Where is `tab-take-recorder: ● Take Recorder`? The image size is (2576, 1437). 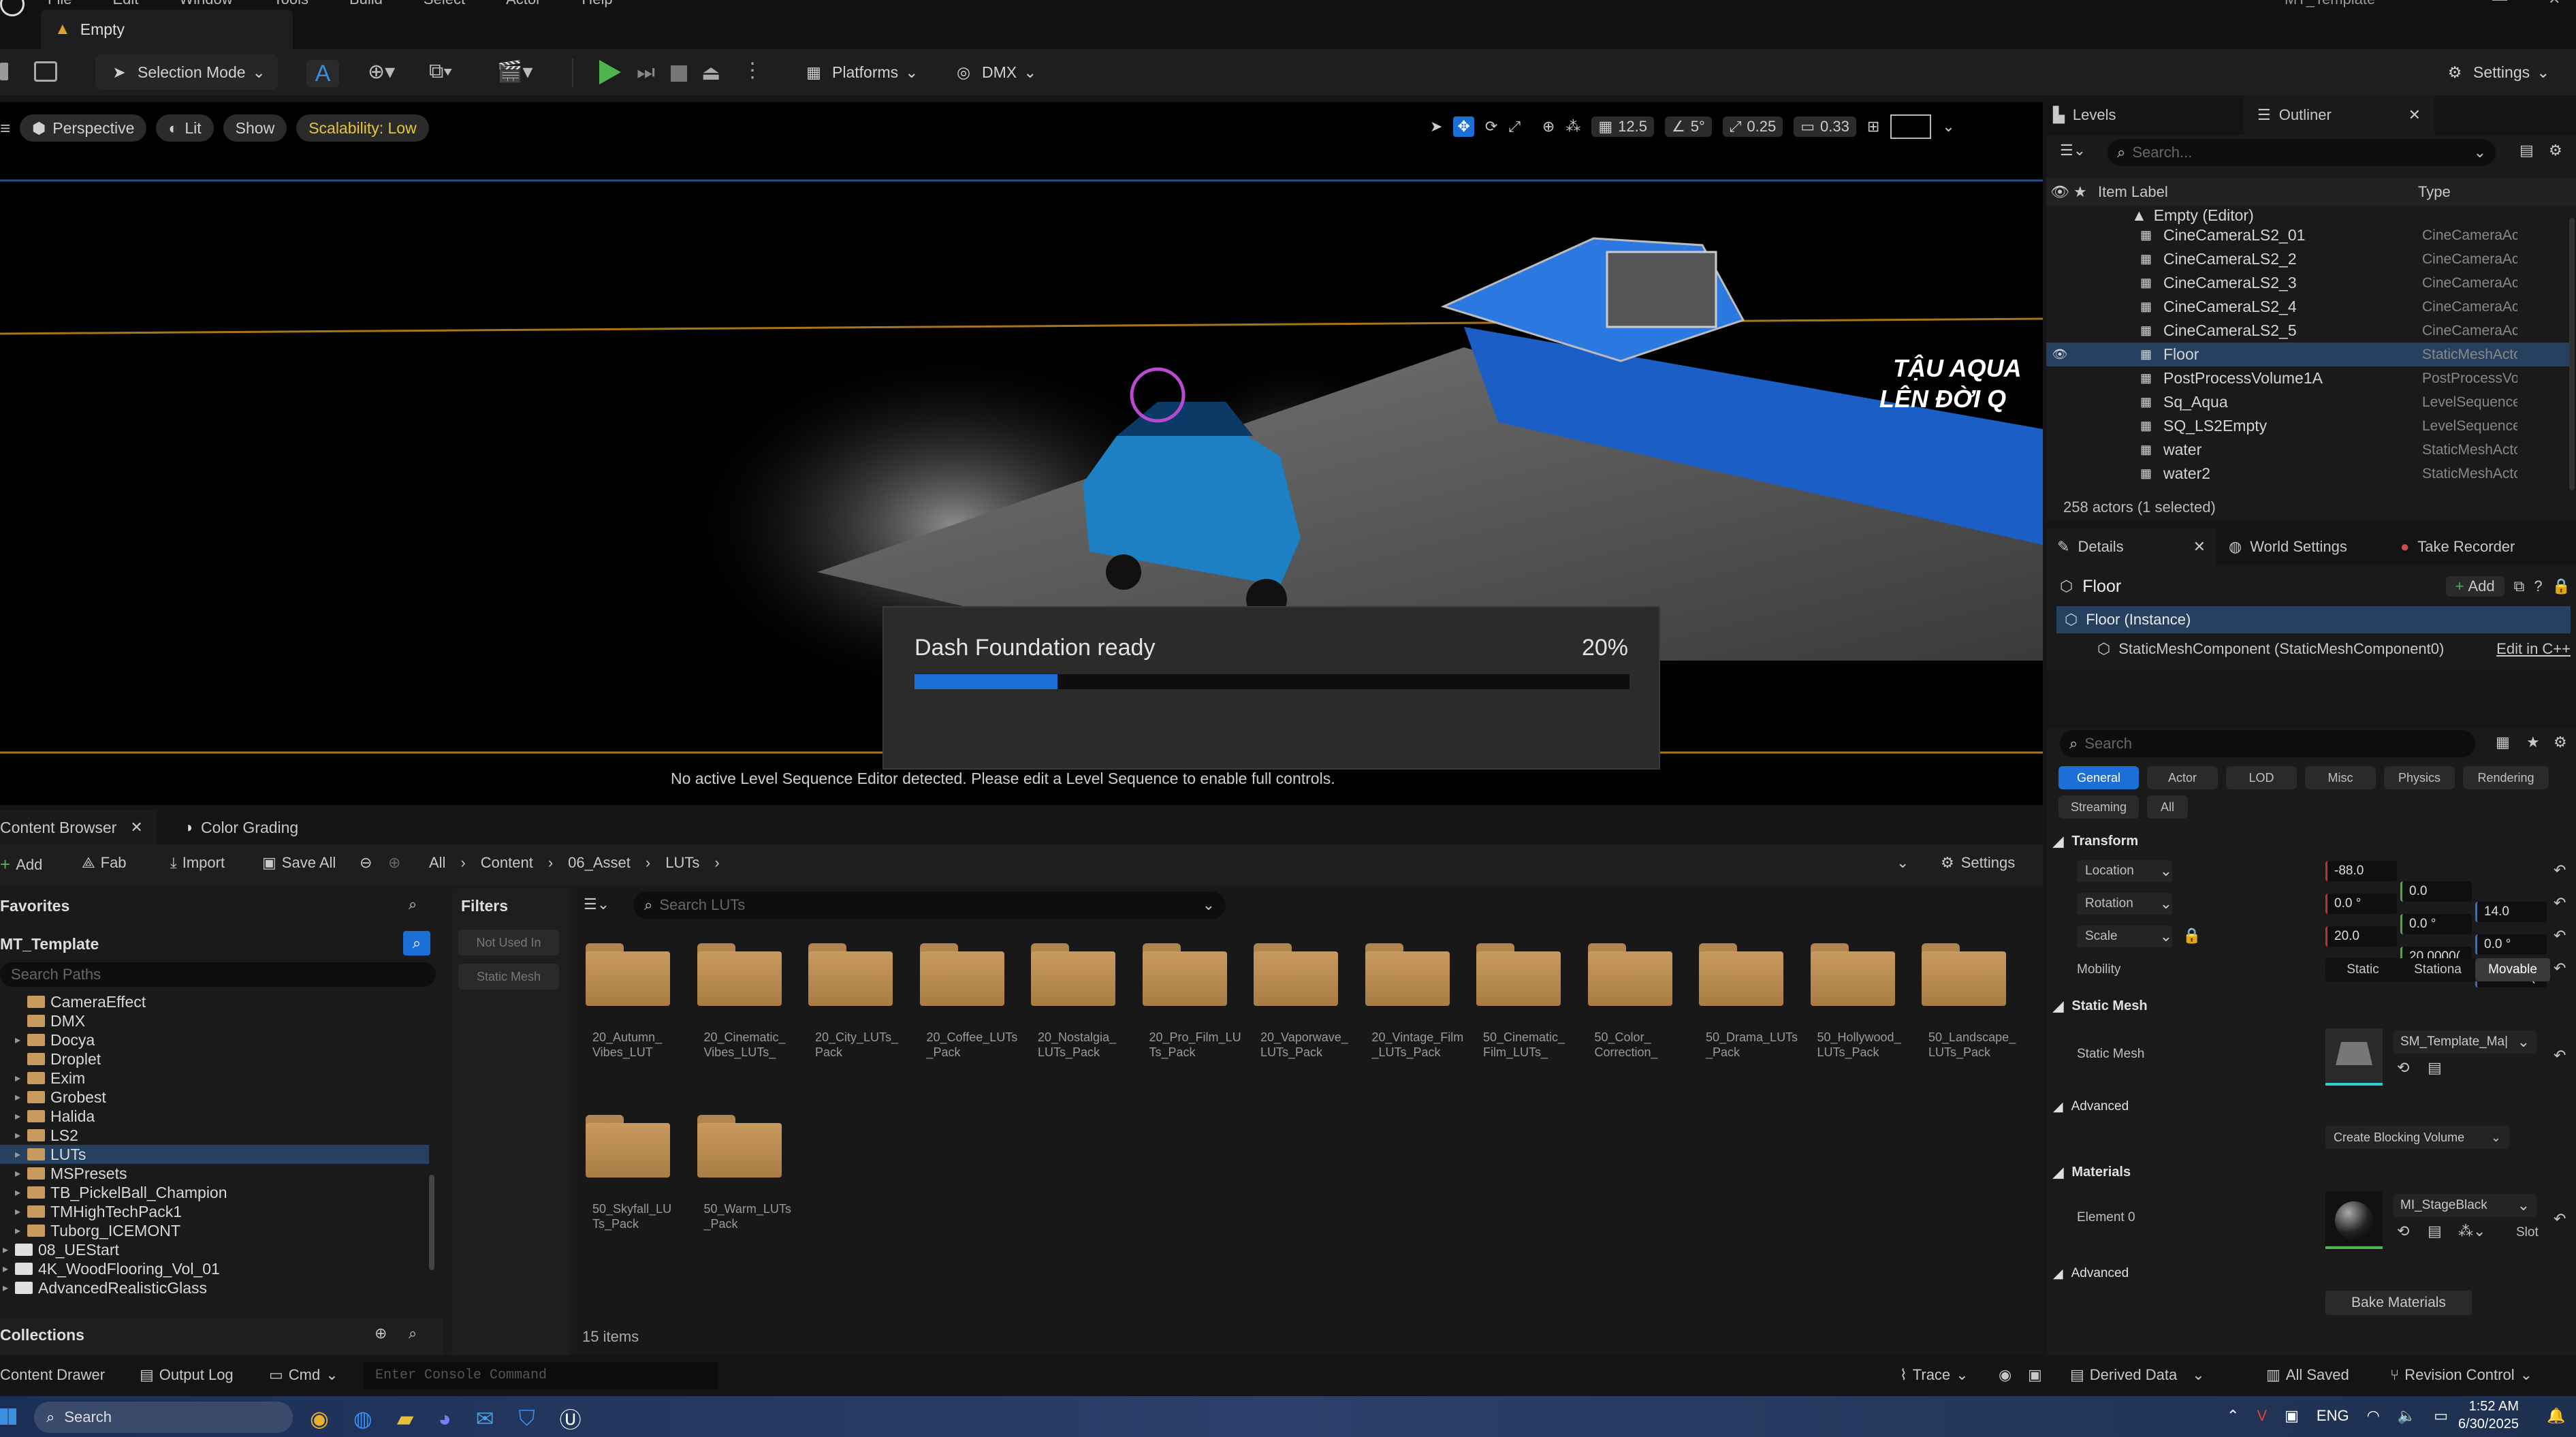 tab-take-recorder: ● Take Recorder is located at coordinates (2454, 547).